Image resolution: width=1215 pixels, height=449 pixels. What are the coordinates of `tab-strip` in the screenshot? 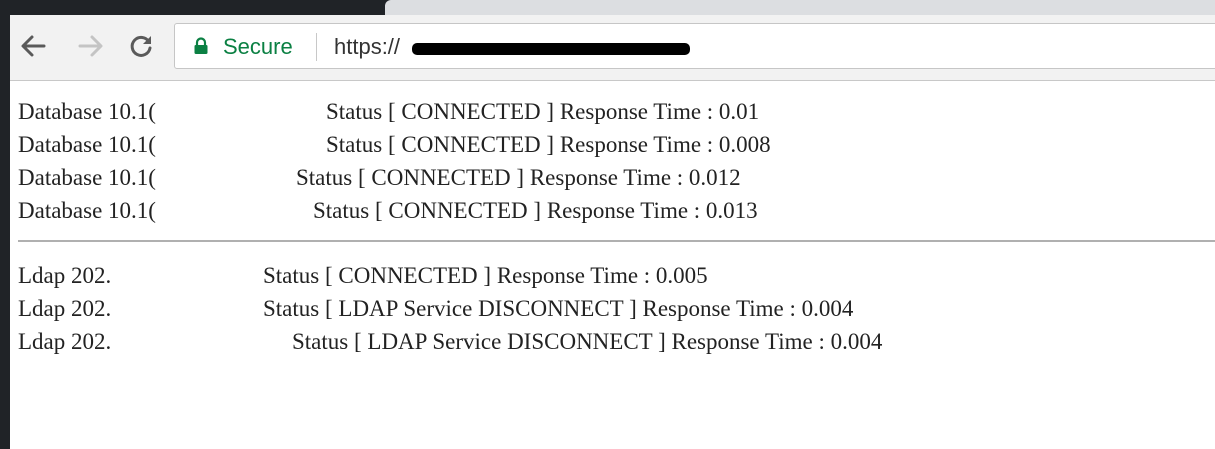 It's located at (612, 7).